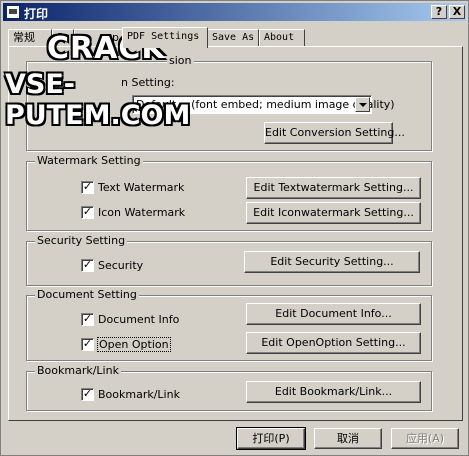 This screenshot has height=456, width=469. I want to click on document-info-checkbox: ✓, so click(87, 319).